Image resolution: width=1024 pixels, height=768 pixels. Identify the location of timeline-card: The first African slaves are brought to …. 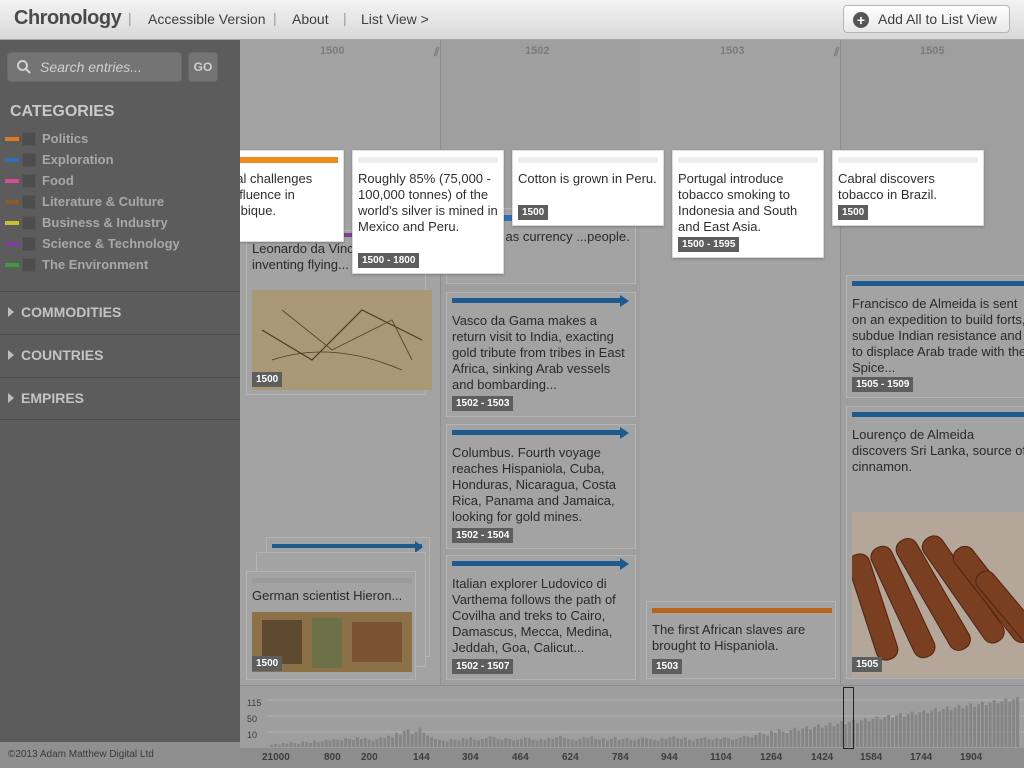
(741, 640).